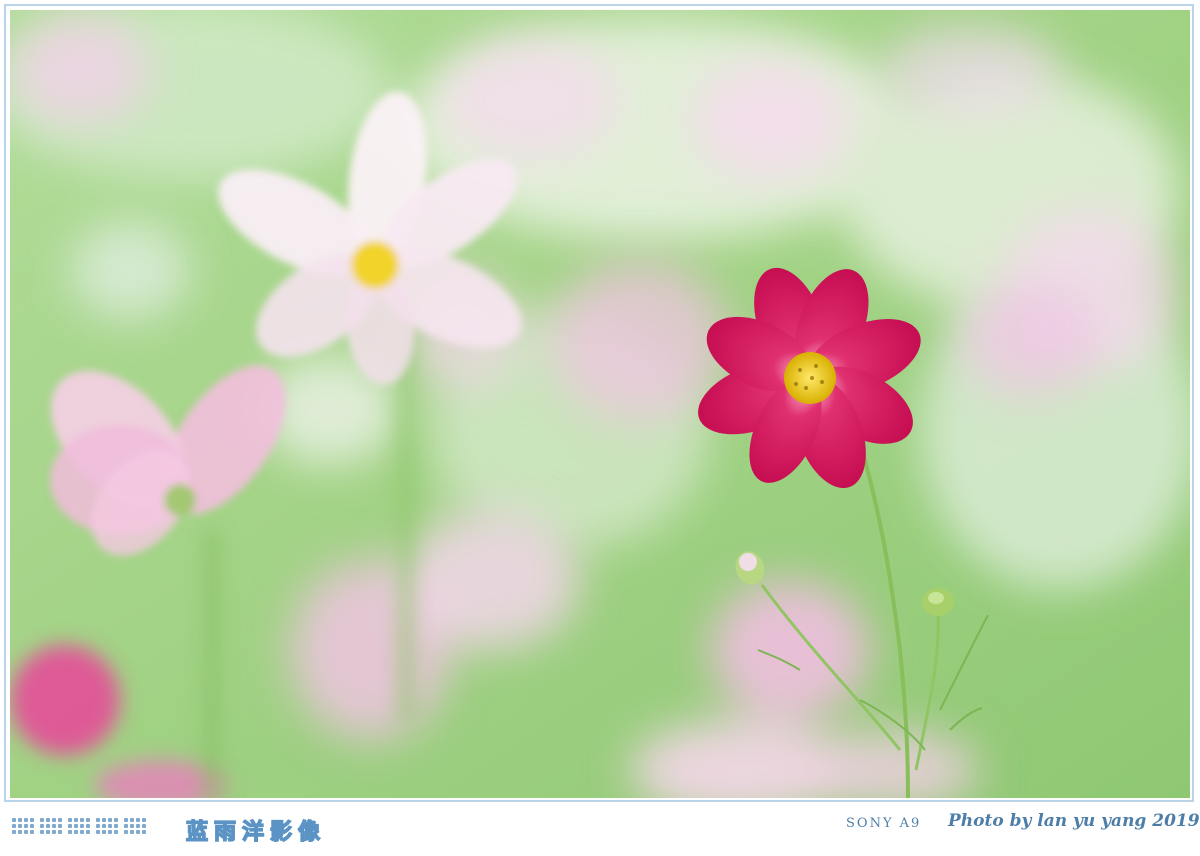 This screenshot has width=1200, height=856. What do you see at coordinates (884, 823) in the screenshot?
I see `camera-model: SONY A9` at bounding box center [884, 823].